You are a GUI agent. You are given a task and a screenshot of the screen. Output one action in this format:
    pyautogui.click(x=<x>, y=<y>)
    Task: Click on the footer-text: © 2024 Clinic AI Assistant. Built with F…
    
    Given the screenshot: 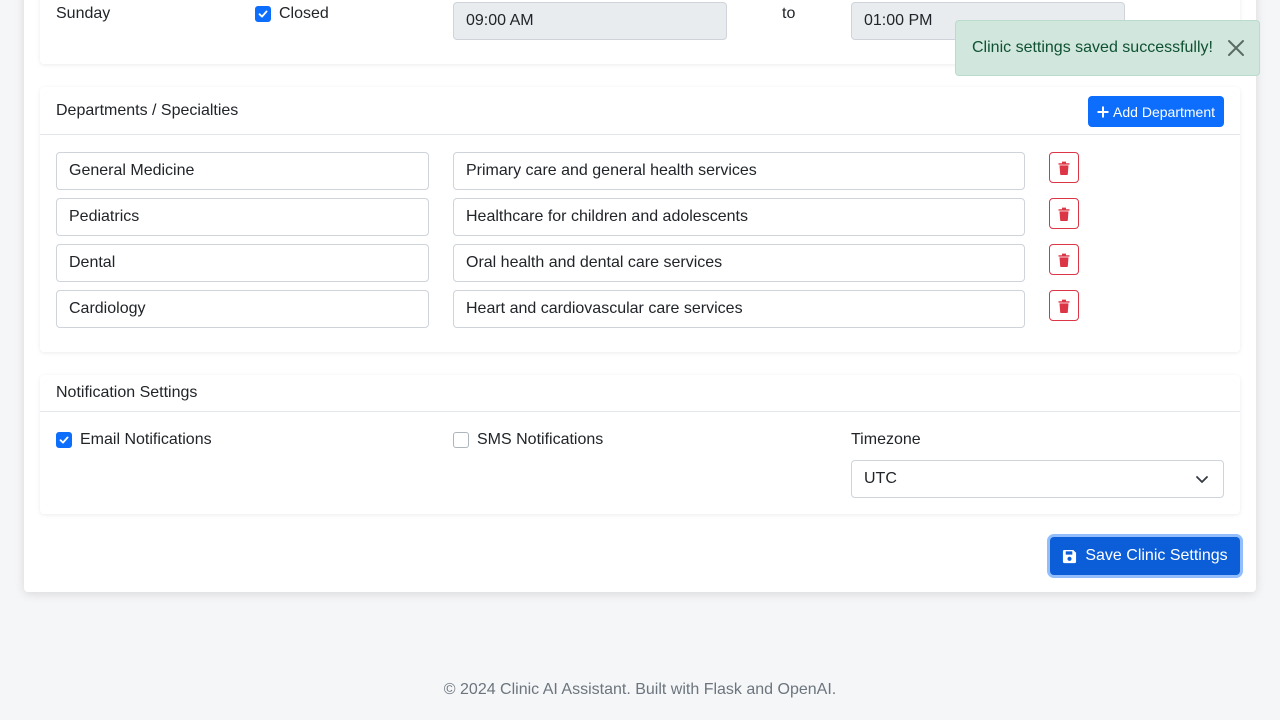 What is the action you would take?
    pyautogui.click(x=640, y=689)
    